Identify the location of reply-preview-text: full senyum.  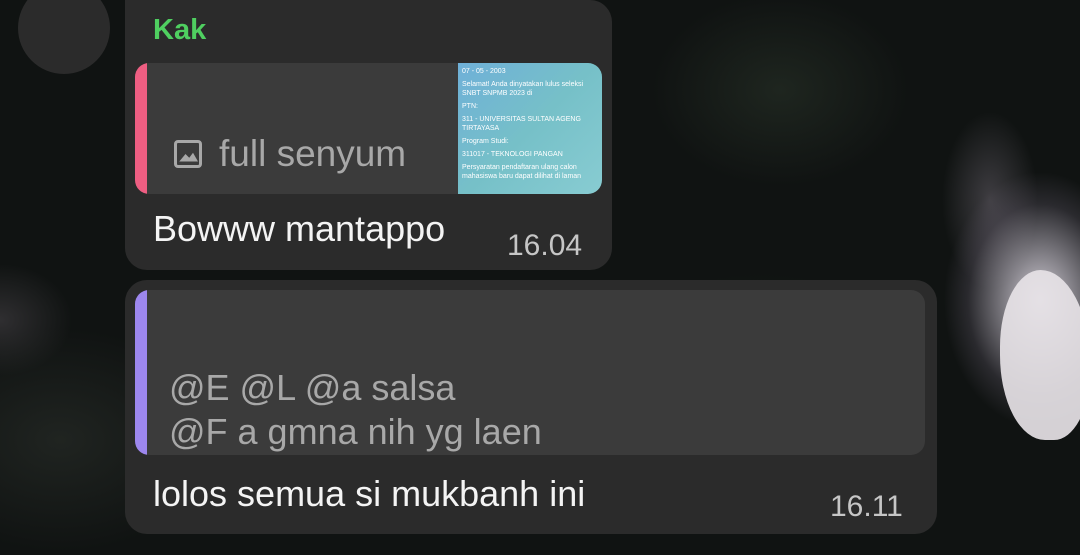
(313, 153).